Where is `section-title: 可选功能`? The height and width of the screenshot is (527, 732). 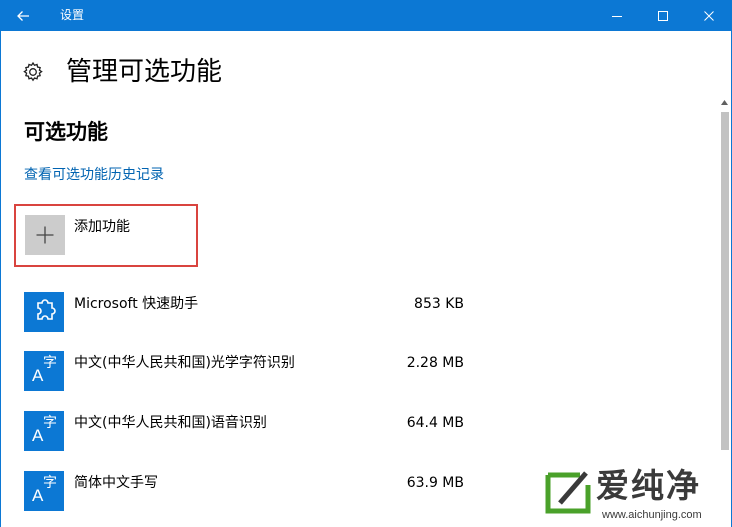
section-title: 可选功能 is located at coordinates (66, 132).